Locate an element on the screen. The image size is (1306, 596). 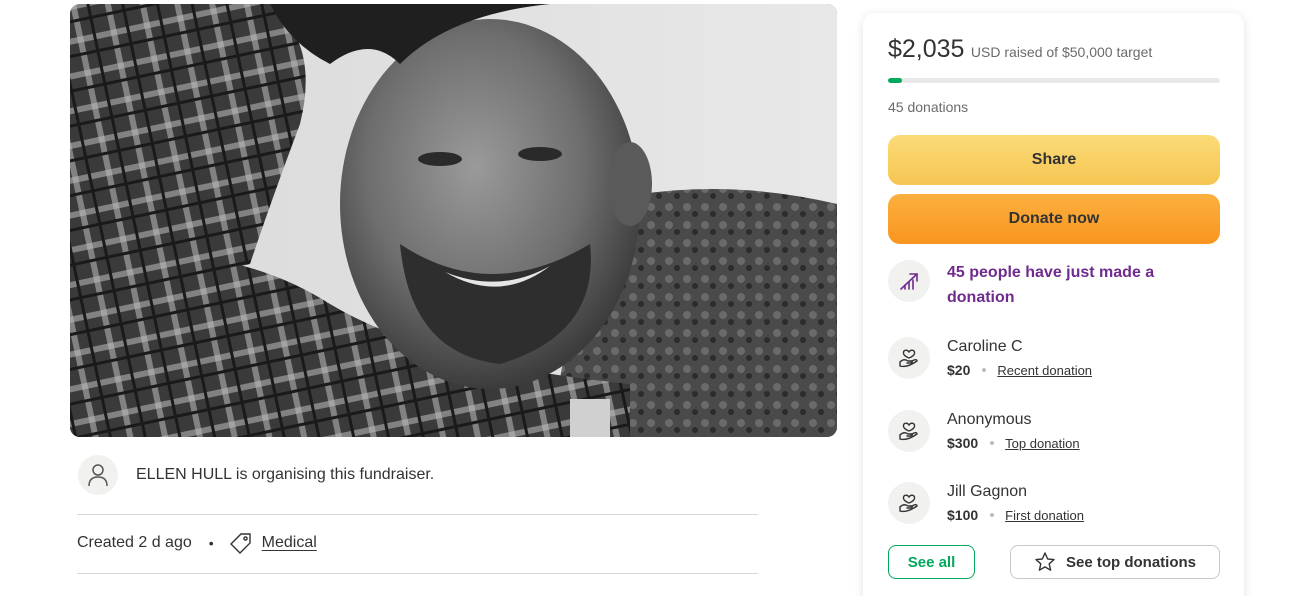
recent-activity: 45 people have just made a donation is located at coordinates (1054, 285).